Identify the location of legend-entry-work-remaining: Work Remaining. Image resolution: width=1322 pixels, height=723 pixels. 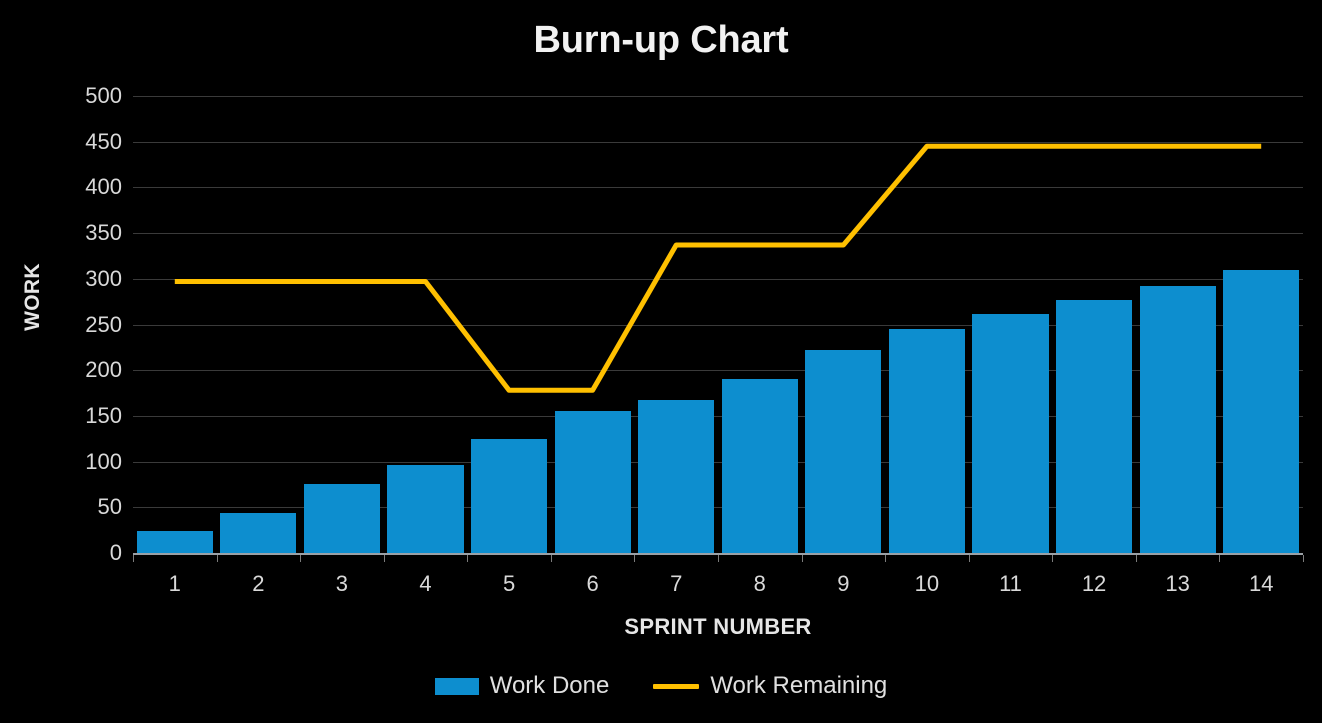
(770, 686).